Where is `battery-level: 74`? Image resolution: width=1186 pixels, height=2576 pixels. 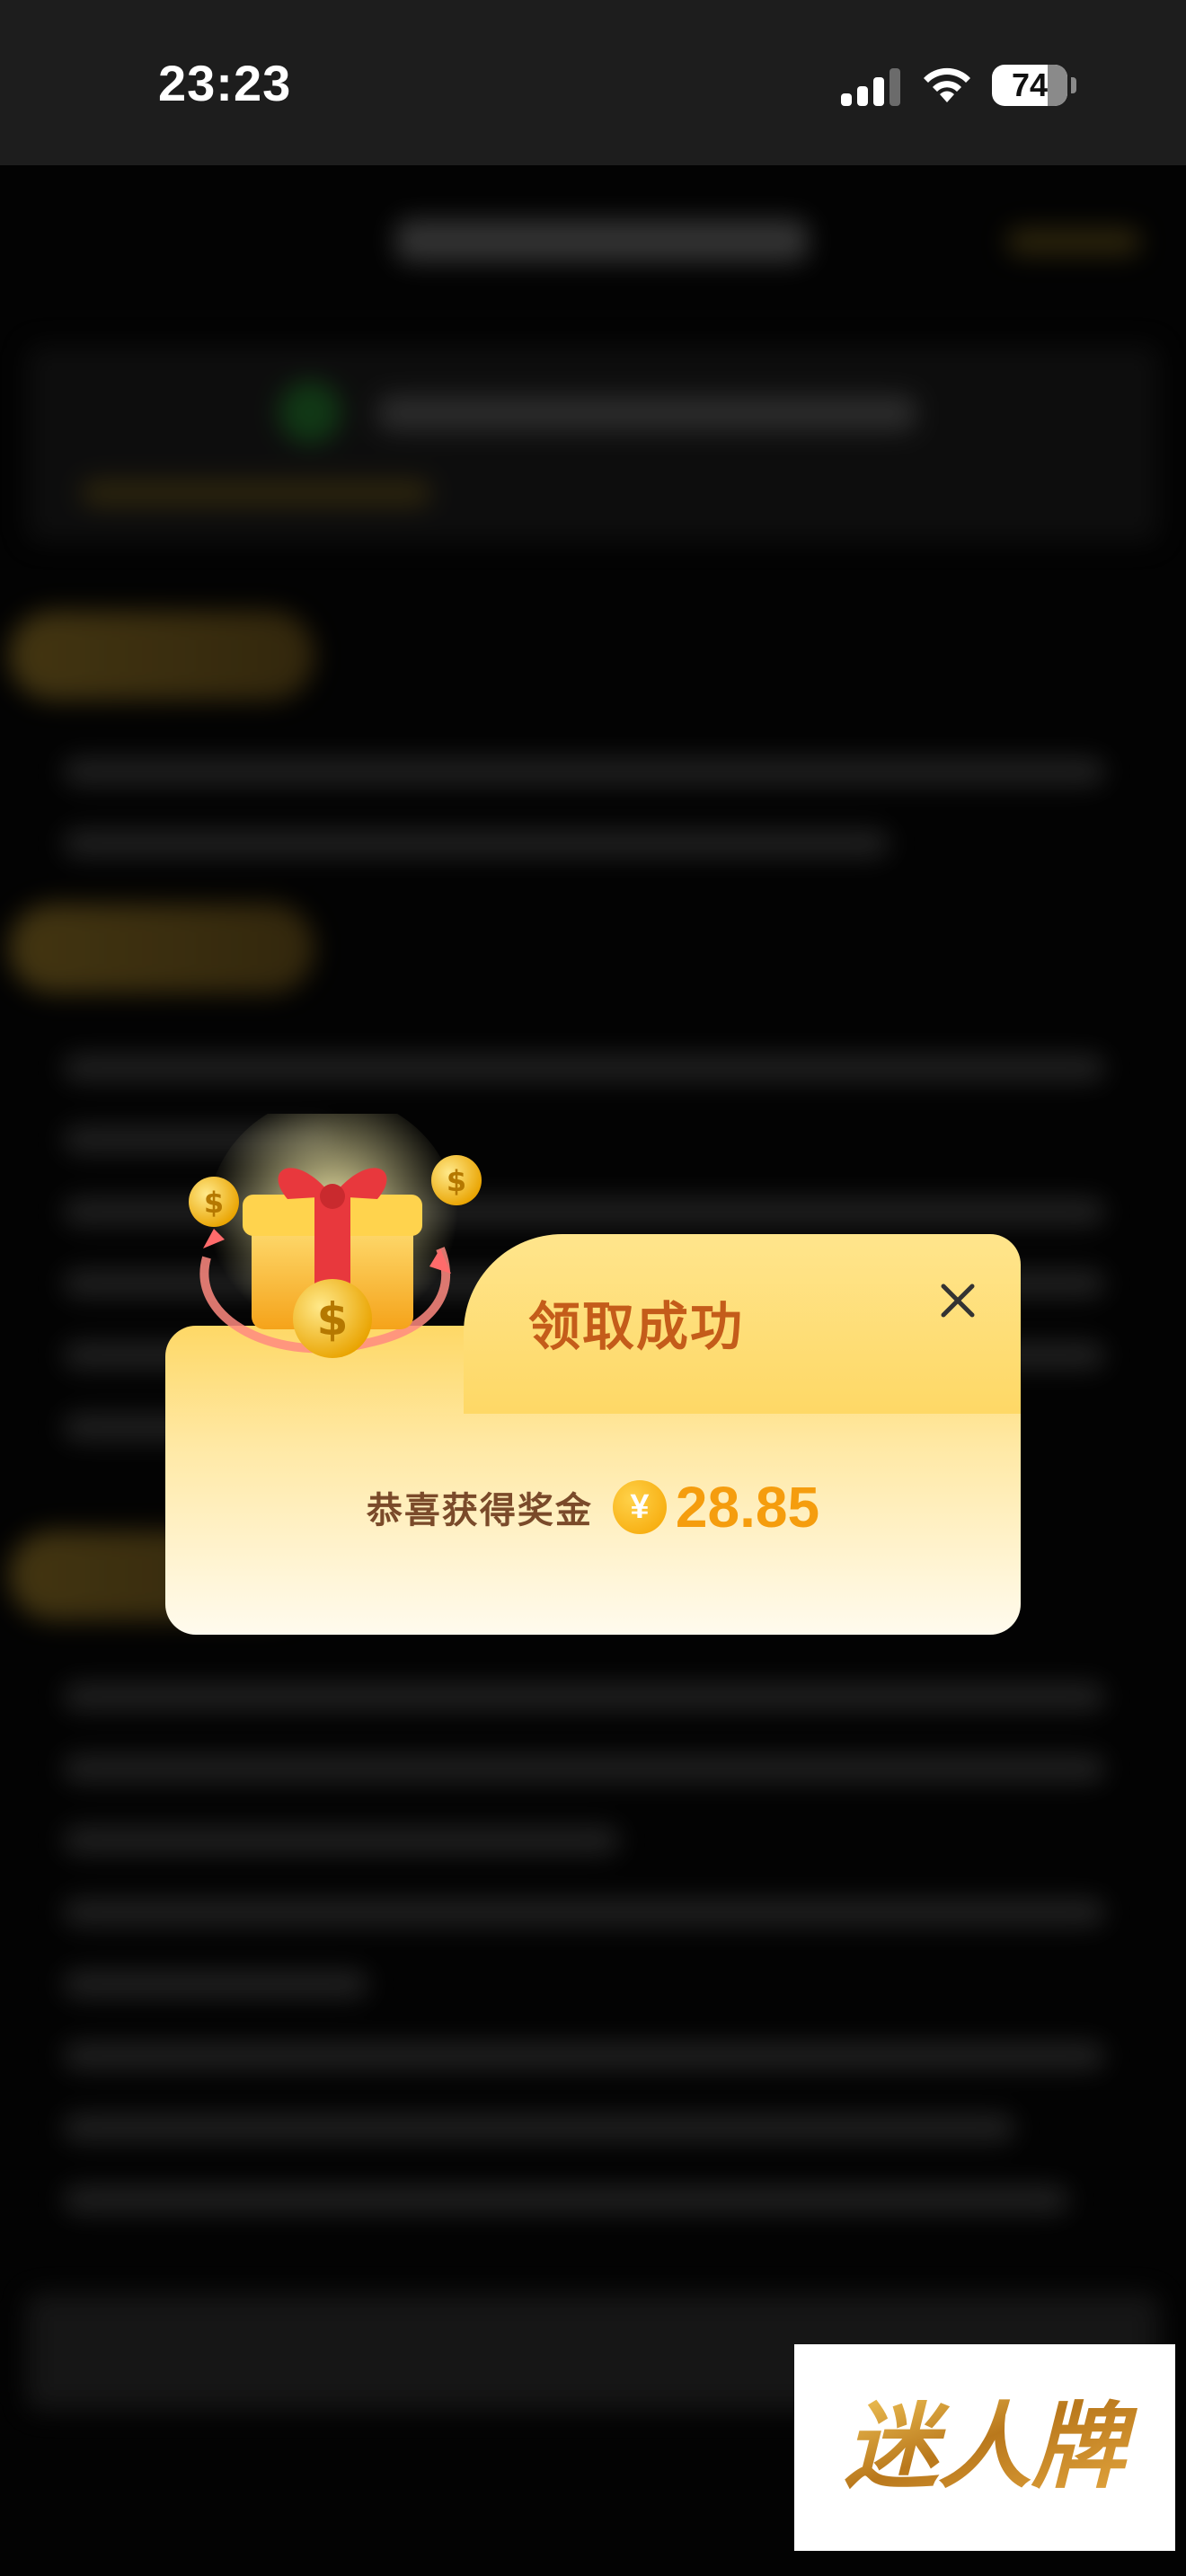 battery-level: 74 is located at coordinates (1030, 84).